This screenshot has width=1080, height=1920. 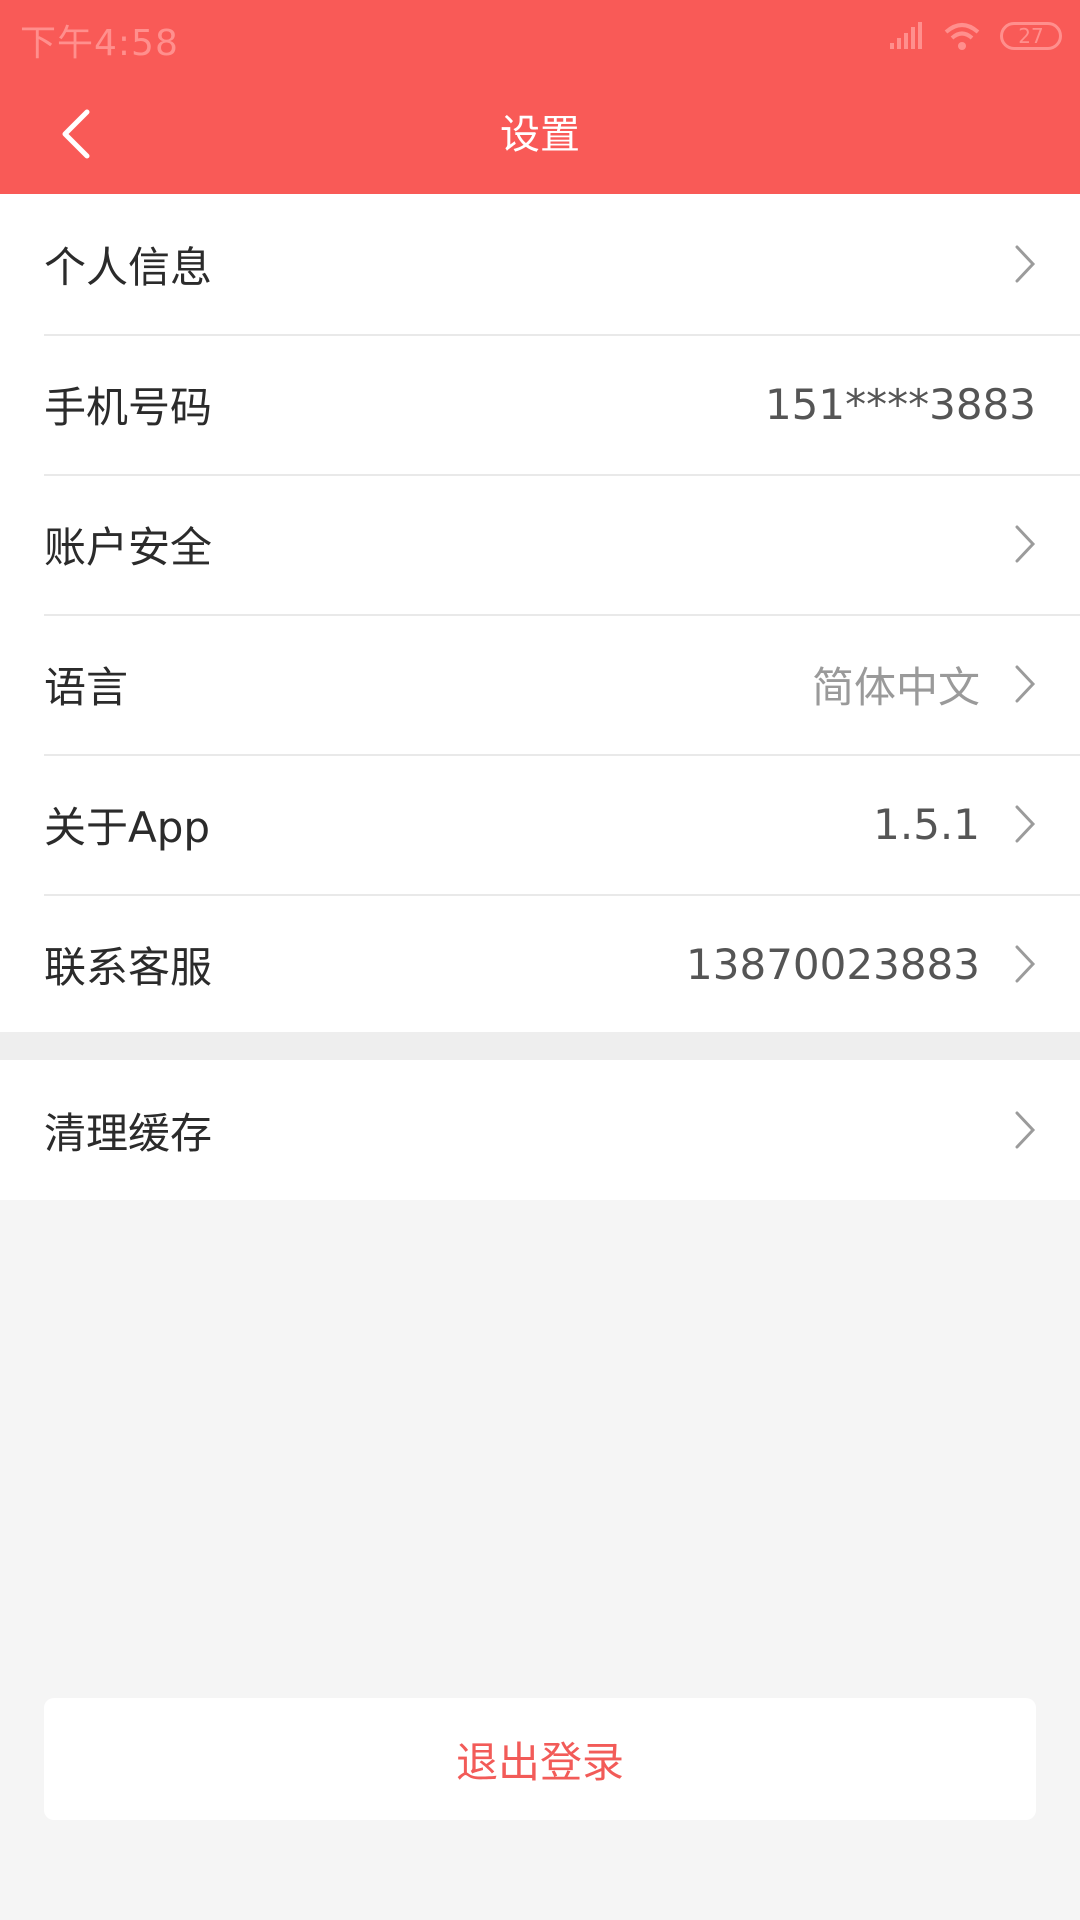 I want to click on title-bar: 设置, so click(x=540, y=134).